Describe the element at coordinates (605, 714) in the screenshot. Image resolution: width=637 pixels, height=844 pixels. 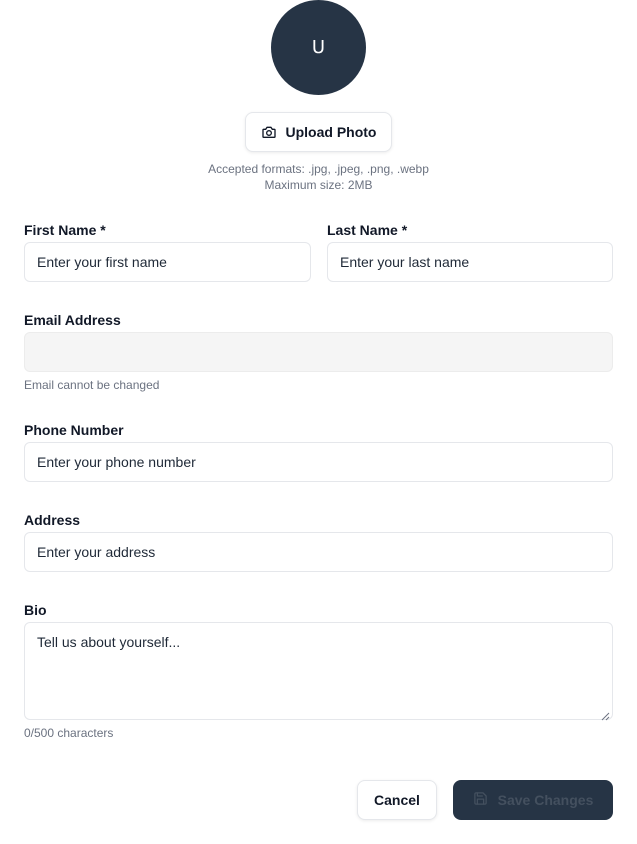
I see `resize-handle-icon` at that location.